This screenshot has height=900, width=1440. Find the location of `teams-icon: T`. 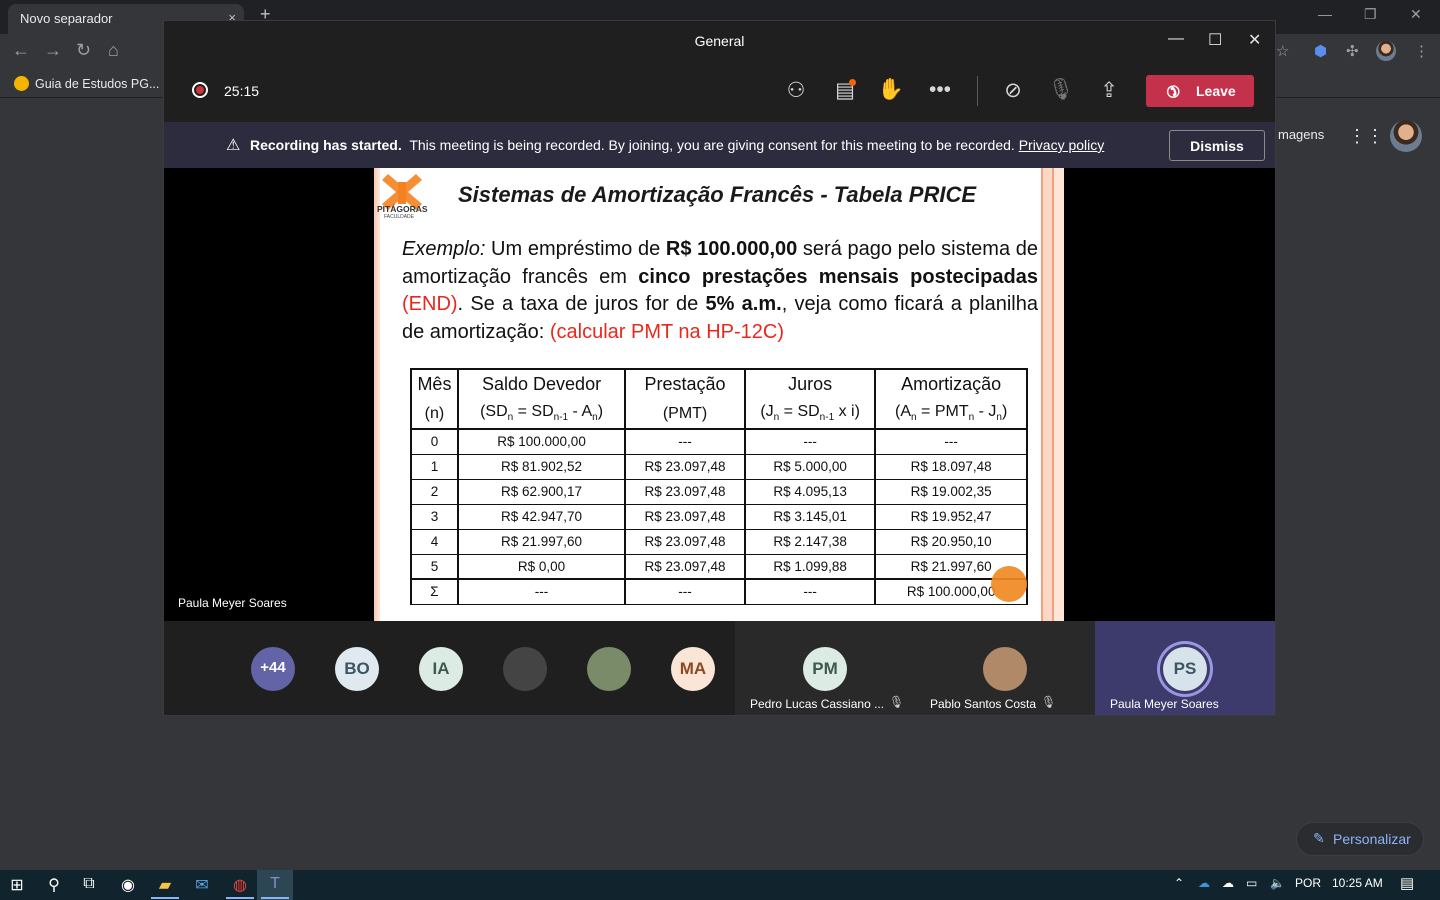

teams-icon: T is located at coordinates (275, 884).